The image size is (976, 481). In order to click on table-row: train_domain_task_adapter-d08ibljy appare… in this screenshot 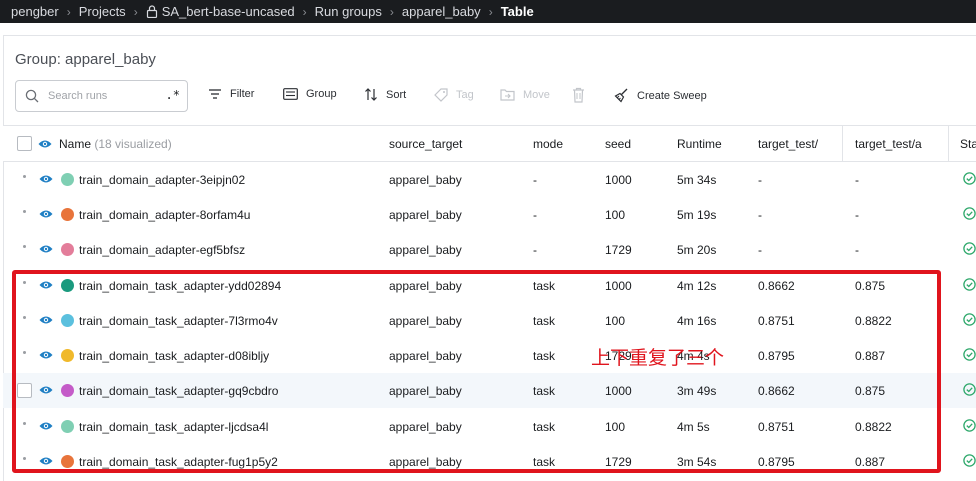, I will do `click(489, 355)`.